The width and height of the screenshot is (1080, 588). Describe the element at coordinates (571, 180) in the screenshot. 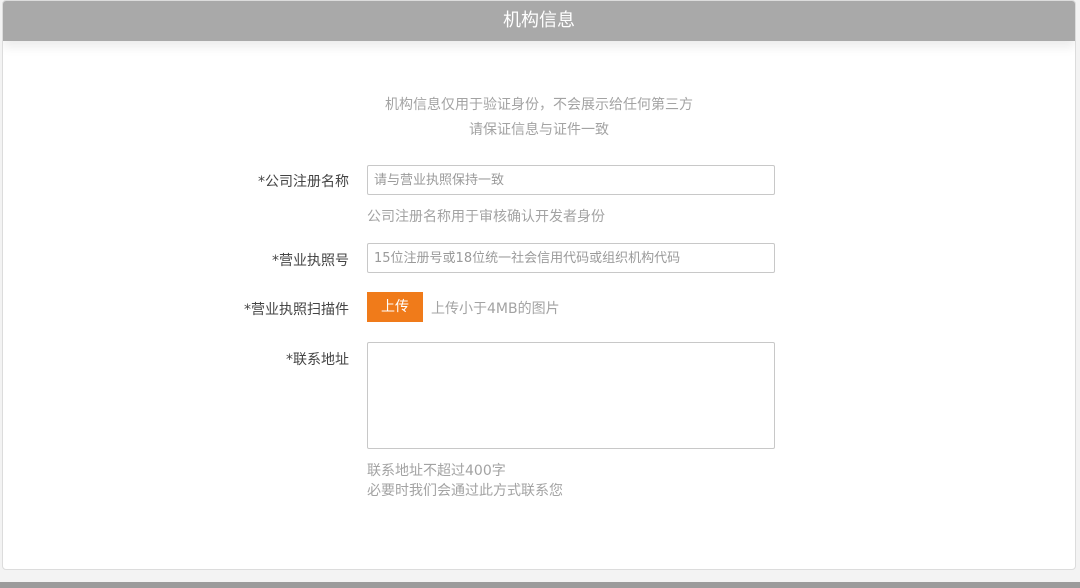

I see `company-name-input` at that location.